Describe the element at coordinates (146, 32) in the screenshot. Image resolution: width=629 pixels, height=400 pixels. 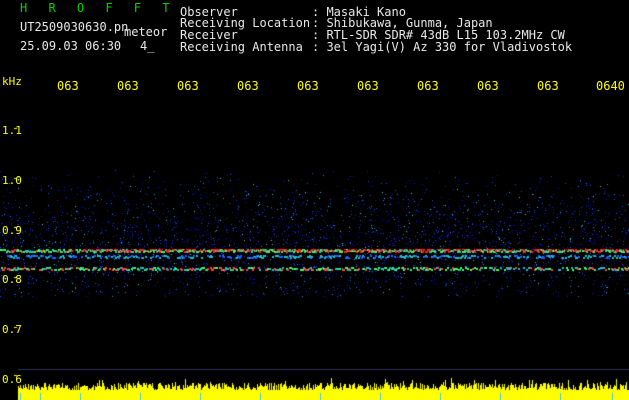
I see `mode-label: meteor` at that location.